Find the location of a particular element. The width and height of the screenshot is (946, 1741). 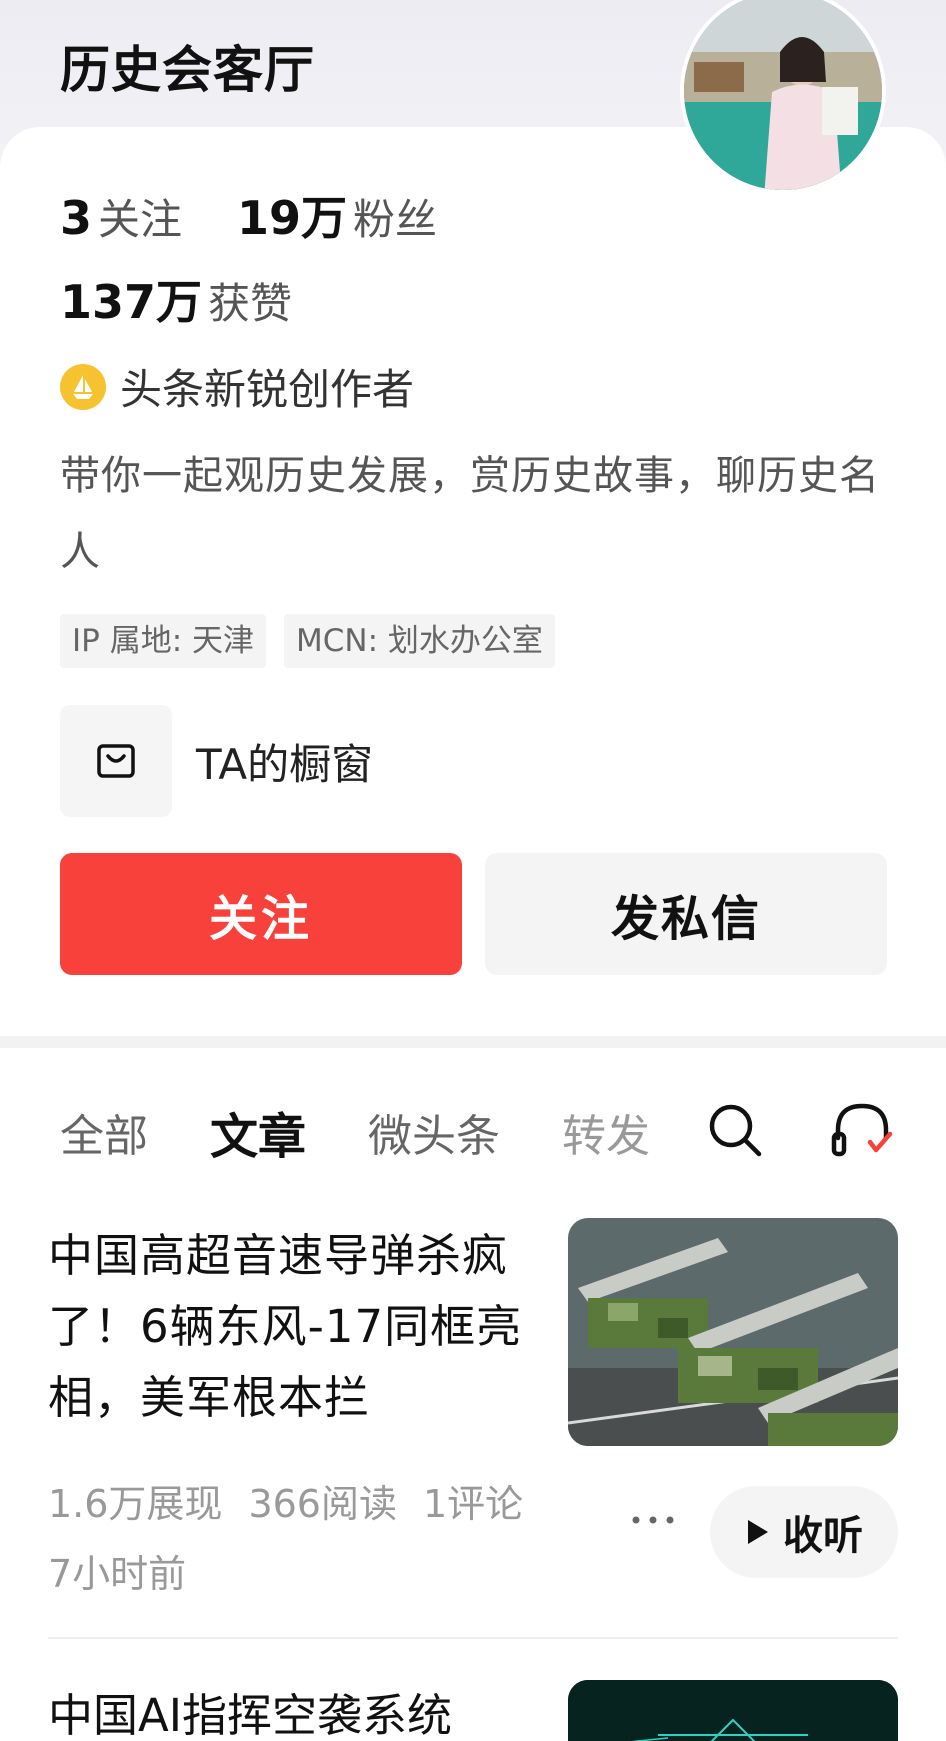

following-label: 关注 is located at coordinates (140, 216).